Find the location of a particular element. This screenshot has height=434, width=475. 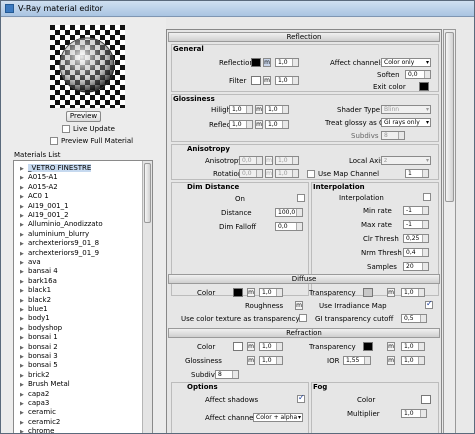

transparency-map-button: m is located at coordinates (391, 292).